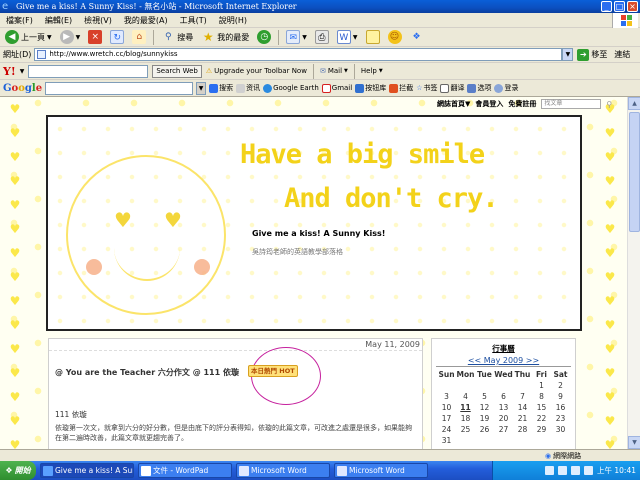 This screenshot has width=640, height=480. What do you see at coordinates (606, 6) in the screenshot?
I see `minimize-button: _` at bounding box center [606, 6].